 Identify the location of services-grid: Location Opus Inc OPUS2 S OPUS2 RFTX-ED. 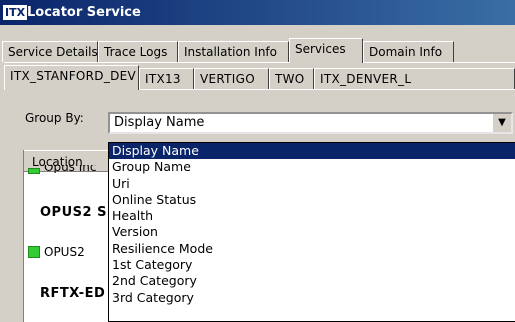
(66, 236).